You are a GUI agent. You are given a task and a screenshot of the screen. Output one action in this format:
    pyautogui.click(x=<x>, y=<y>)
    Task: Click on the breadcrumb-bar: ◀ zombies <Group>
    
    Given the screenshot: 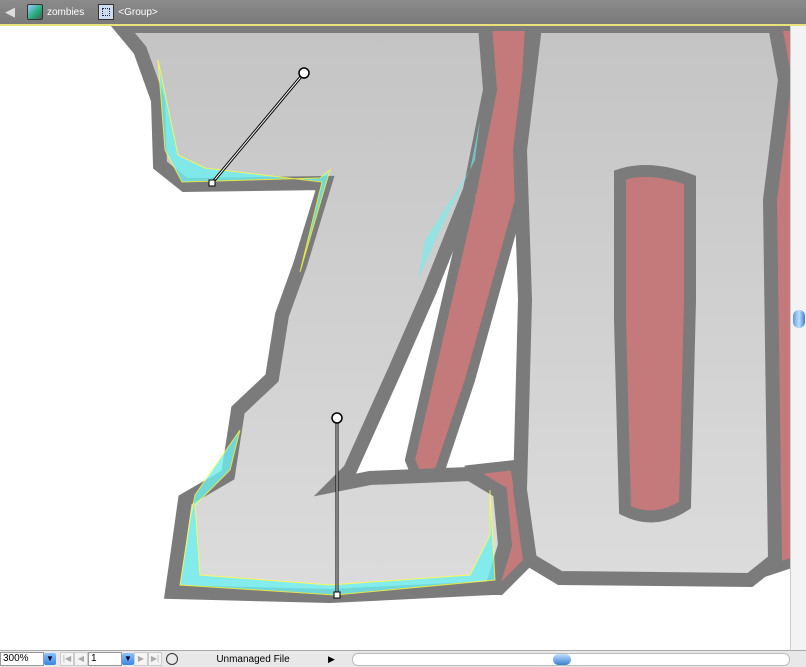 What is the action you would take?
    pyautogui.click(x=403, y=13)
    